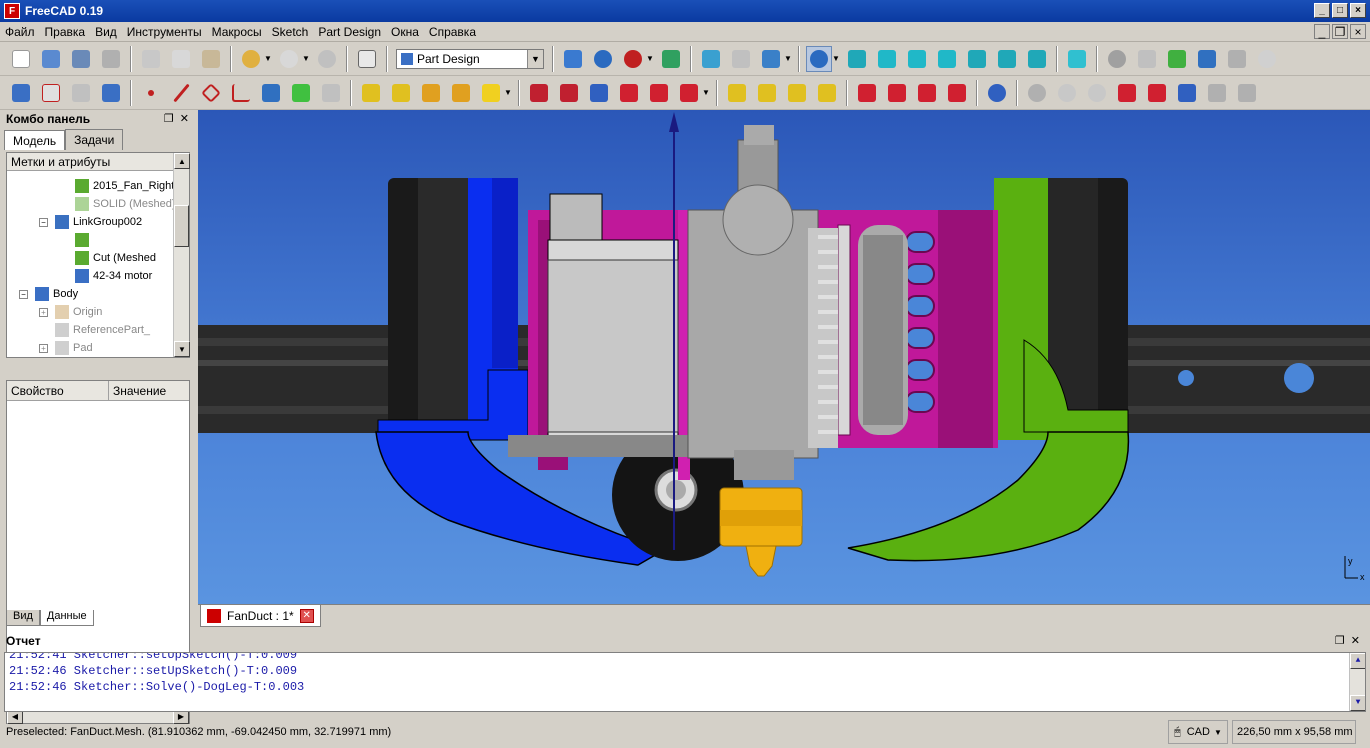  Describe the element at coordinates (113, 276) in the screenshot. I see `tree-item: 42-34 motor` at that location.